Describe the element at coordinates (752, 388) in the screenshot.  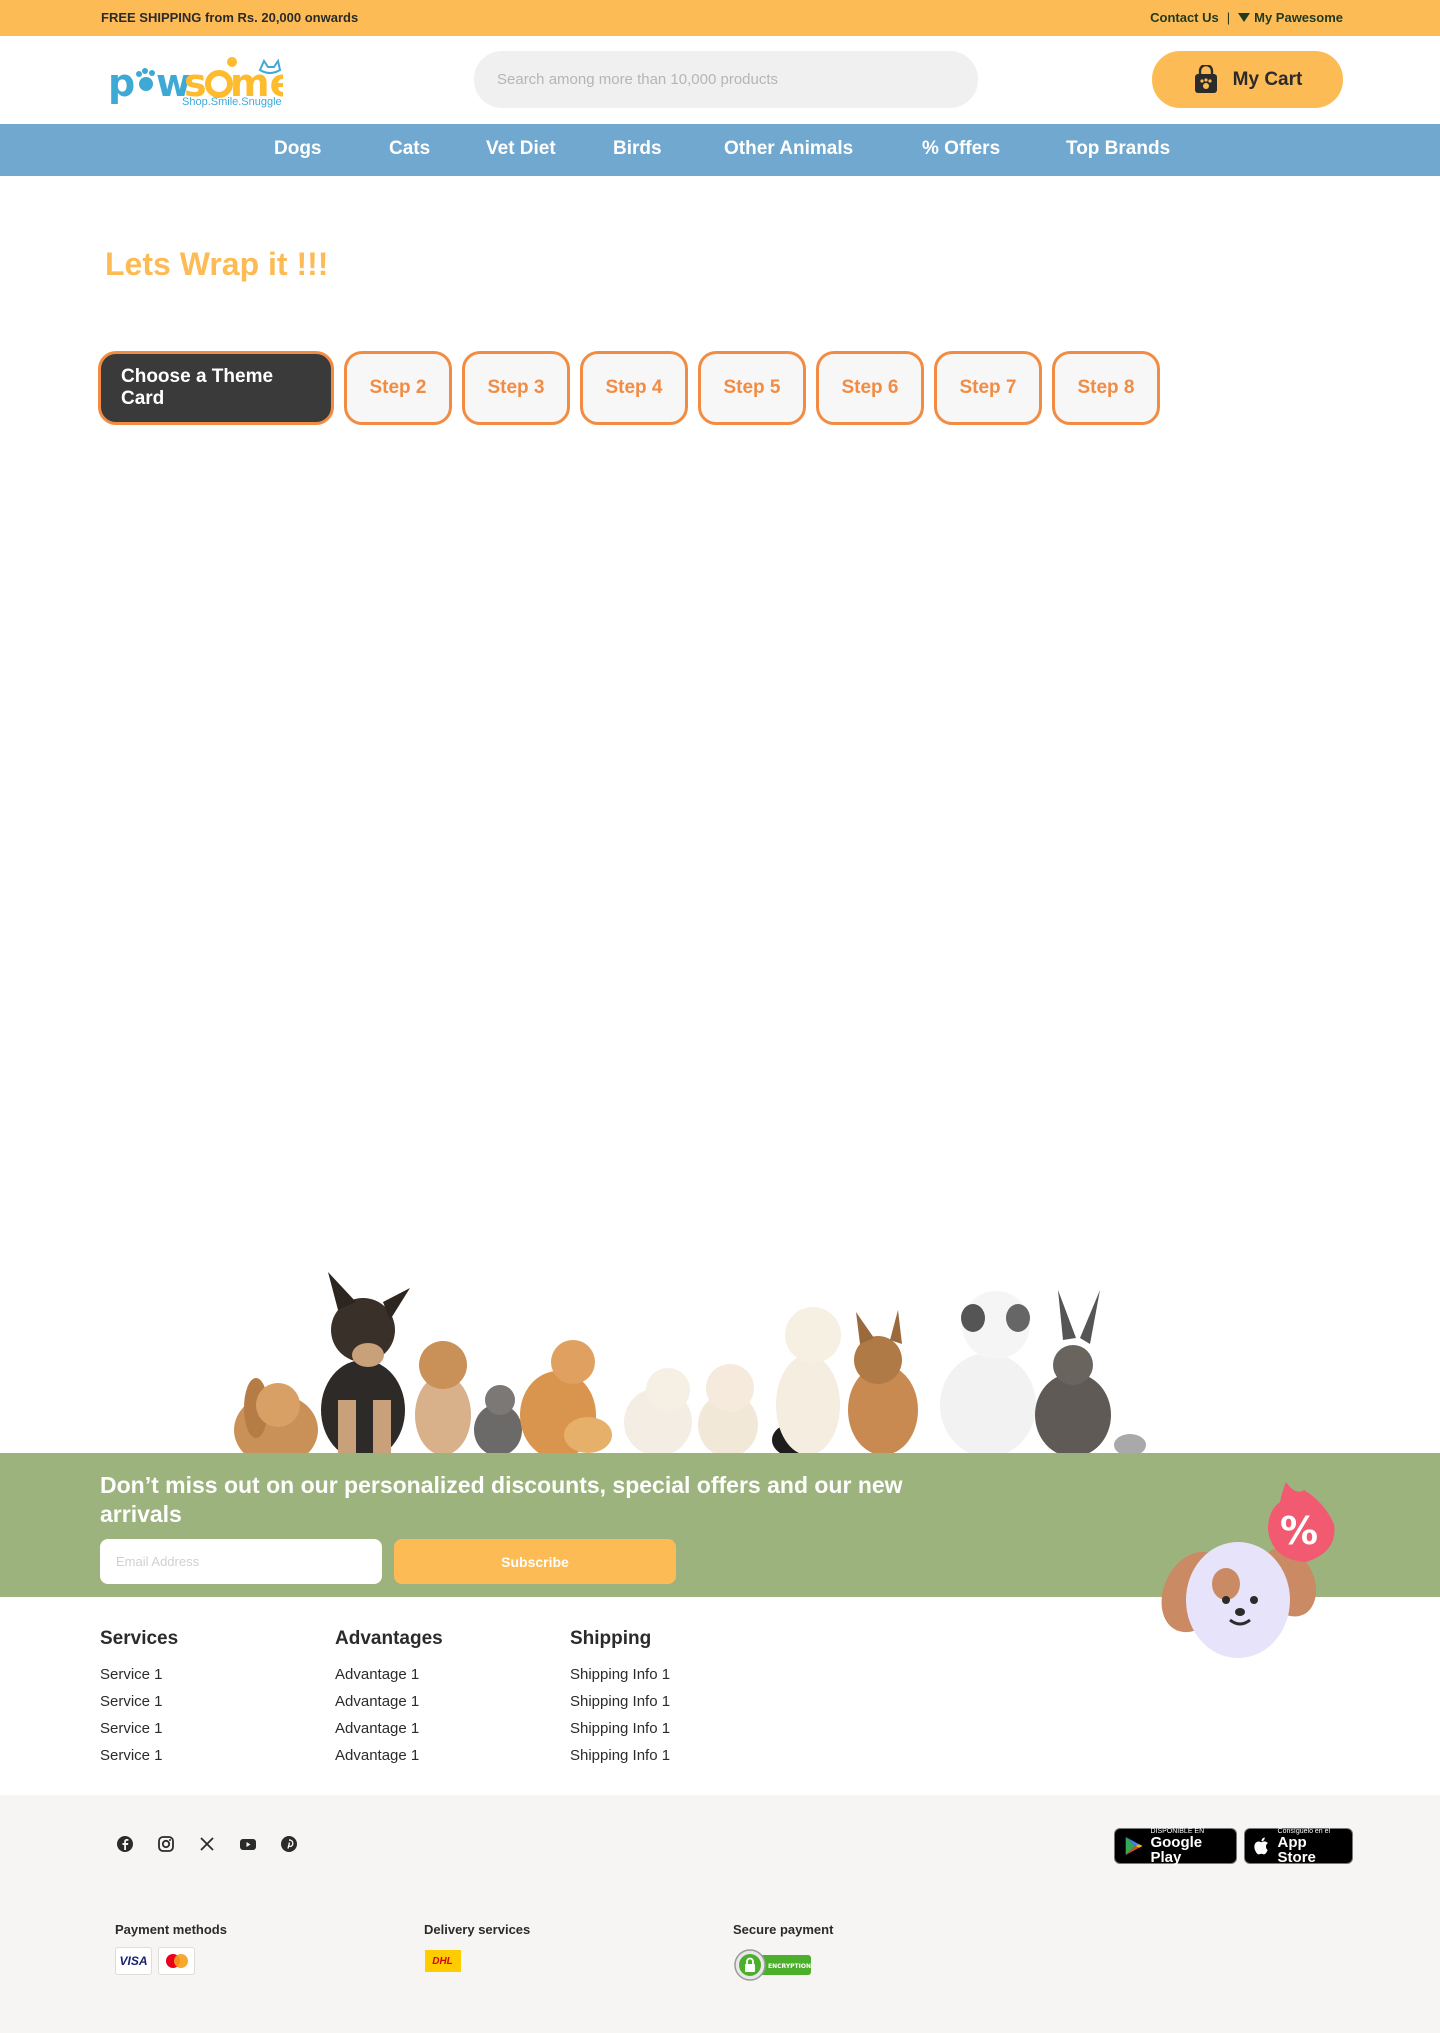
I see `step-5: Step 5` at that location.